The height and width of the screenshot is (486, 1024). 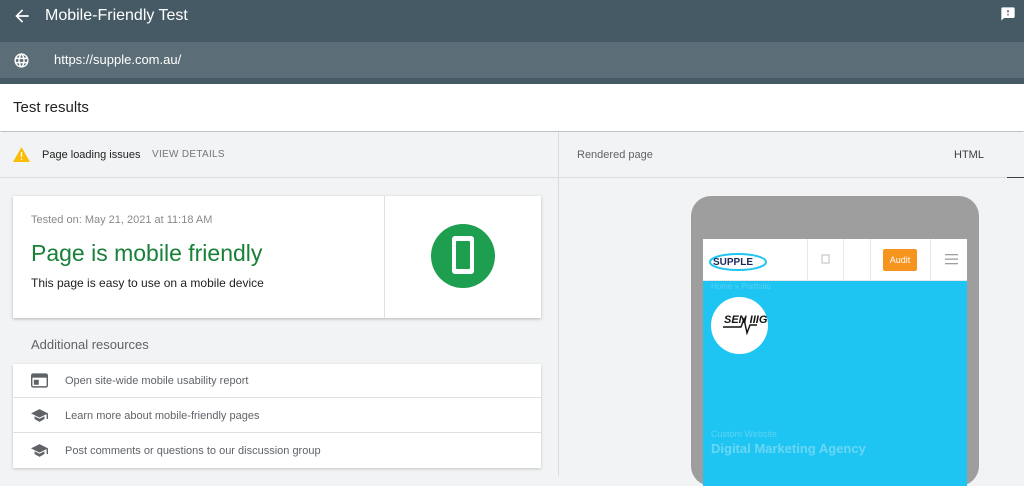 I want to click on site-logo: SUPPLE, so click(x=738, y=262).